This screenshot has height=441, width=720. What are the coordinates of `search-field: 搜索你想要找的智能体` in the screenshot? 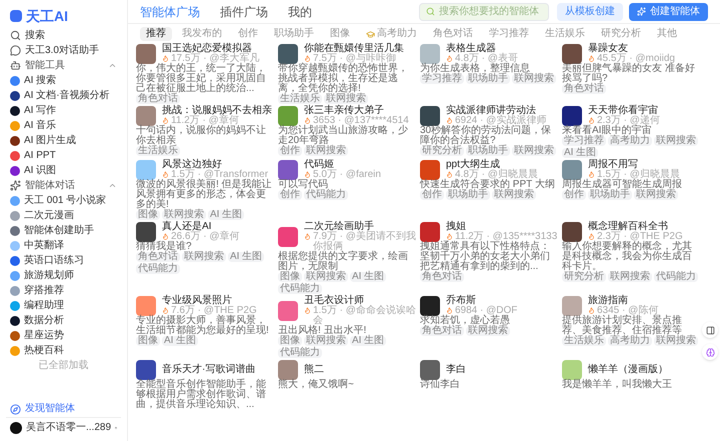 It's located at (484, 11).